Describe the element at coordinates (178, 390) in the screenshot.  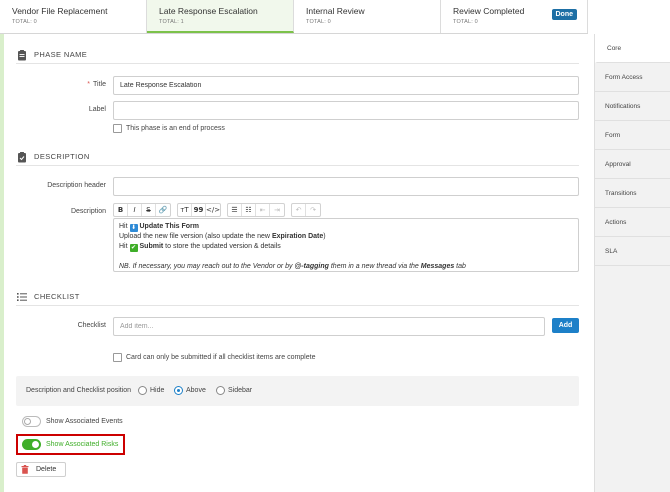
I see `position-above-radio` at that location.